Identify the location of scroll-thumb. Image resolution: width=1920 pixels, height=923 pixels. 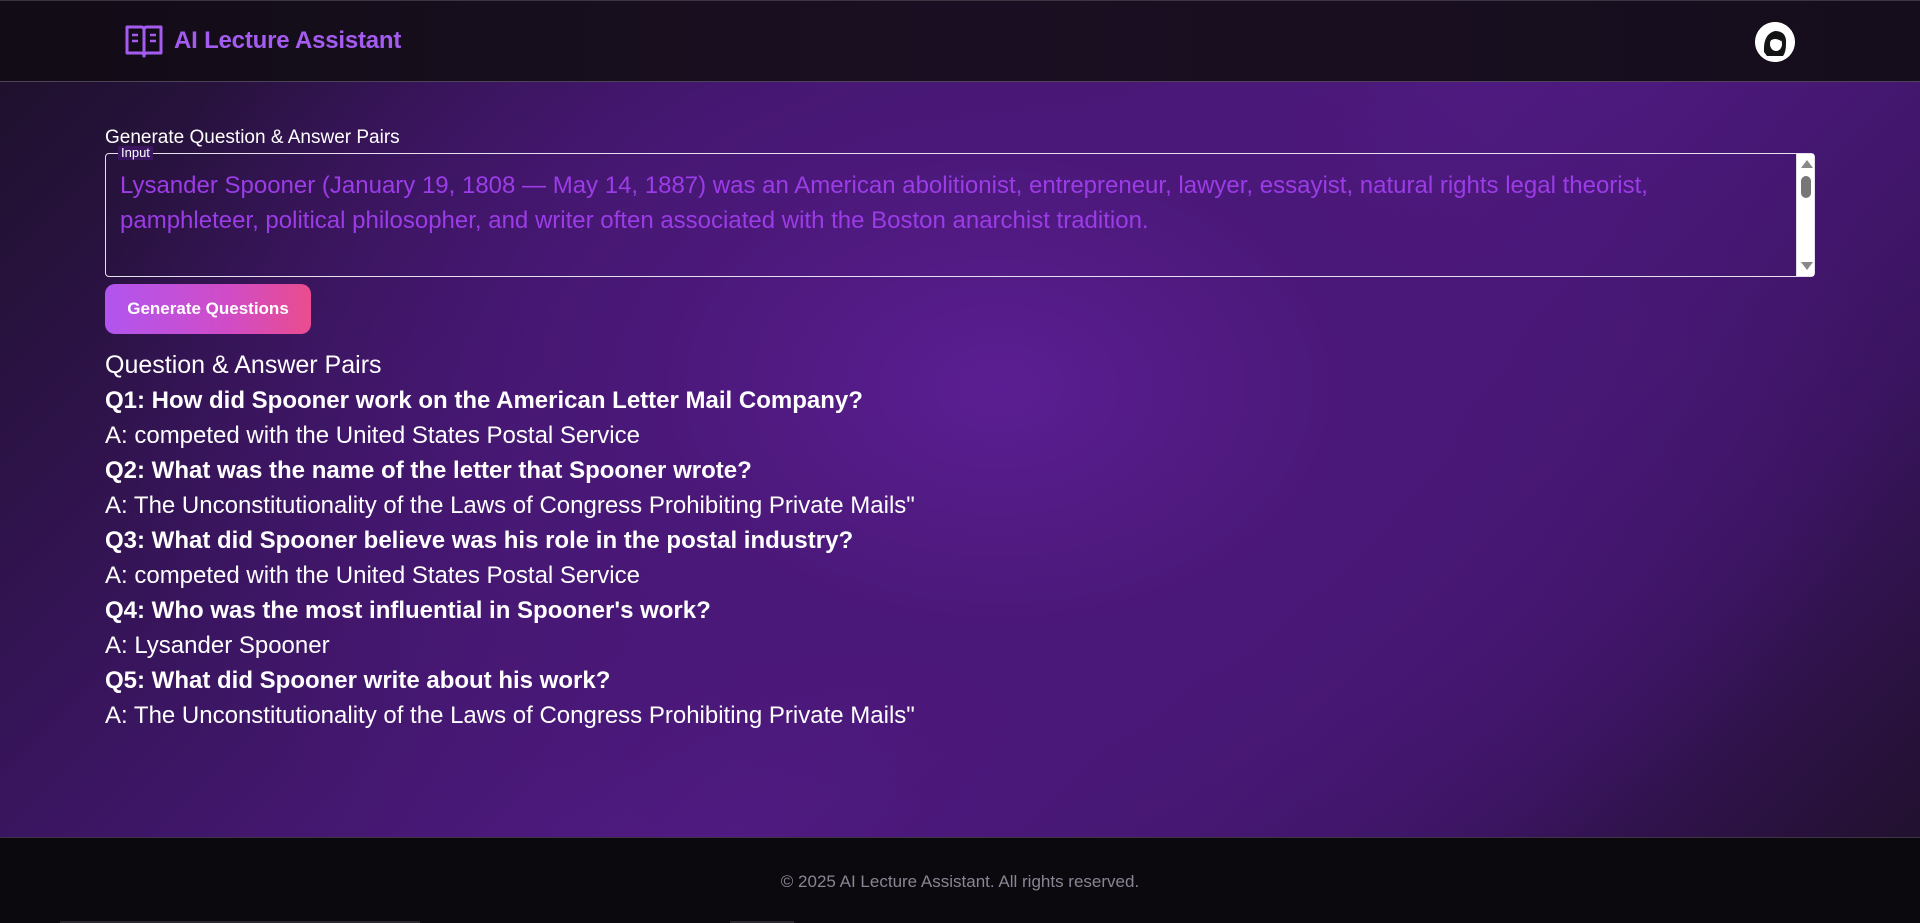
(1806, 187).